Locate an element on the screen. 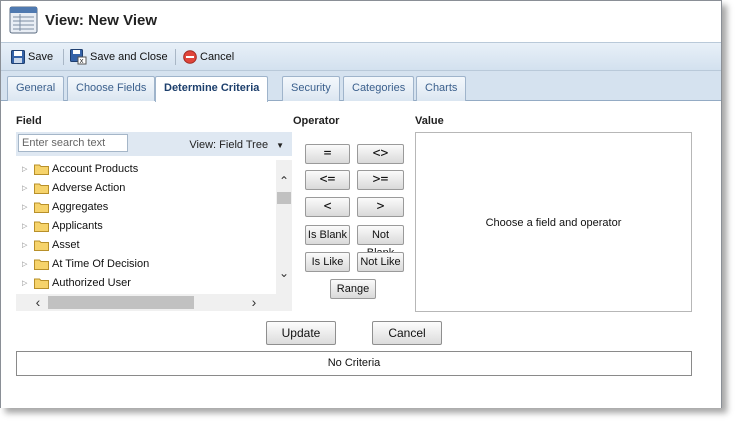 The image size is (736, 421). tab-determine-criteria: Determine Criteria is located at coordinates (212, 89).